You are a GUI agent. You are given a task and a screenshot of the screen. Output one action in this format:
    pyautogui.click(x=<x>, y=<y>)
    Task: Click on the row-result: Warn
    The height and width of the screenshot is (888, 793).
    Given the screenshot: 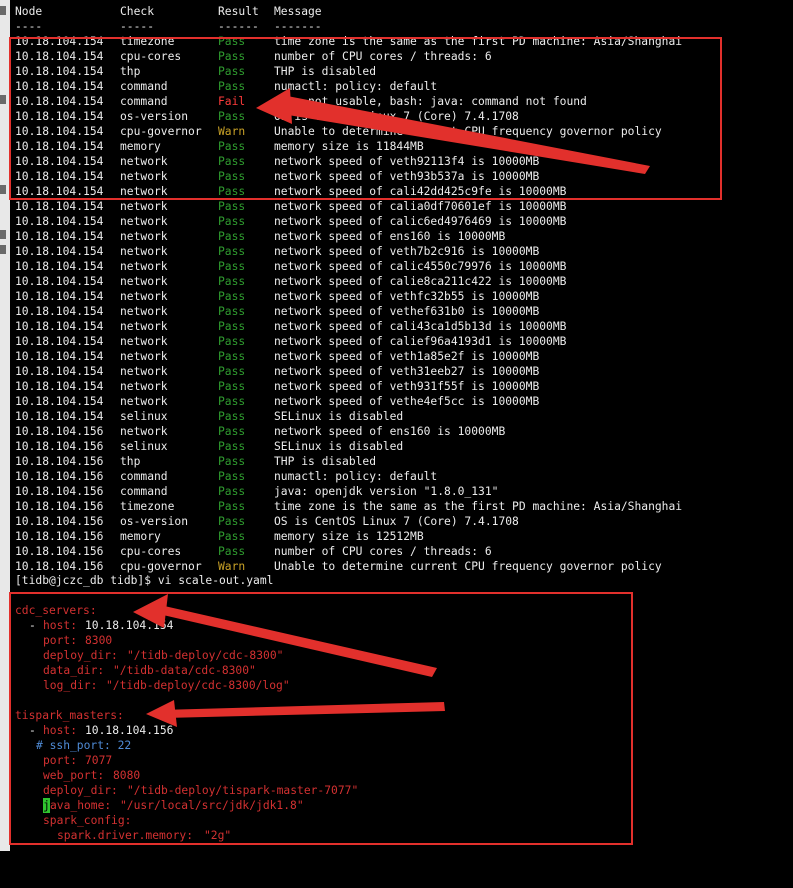 What is the action you would take?
    pyautogui.click(x=232, y=566)
    